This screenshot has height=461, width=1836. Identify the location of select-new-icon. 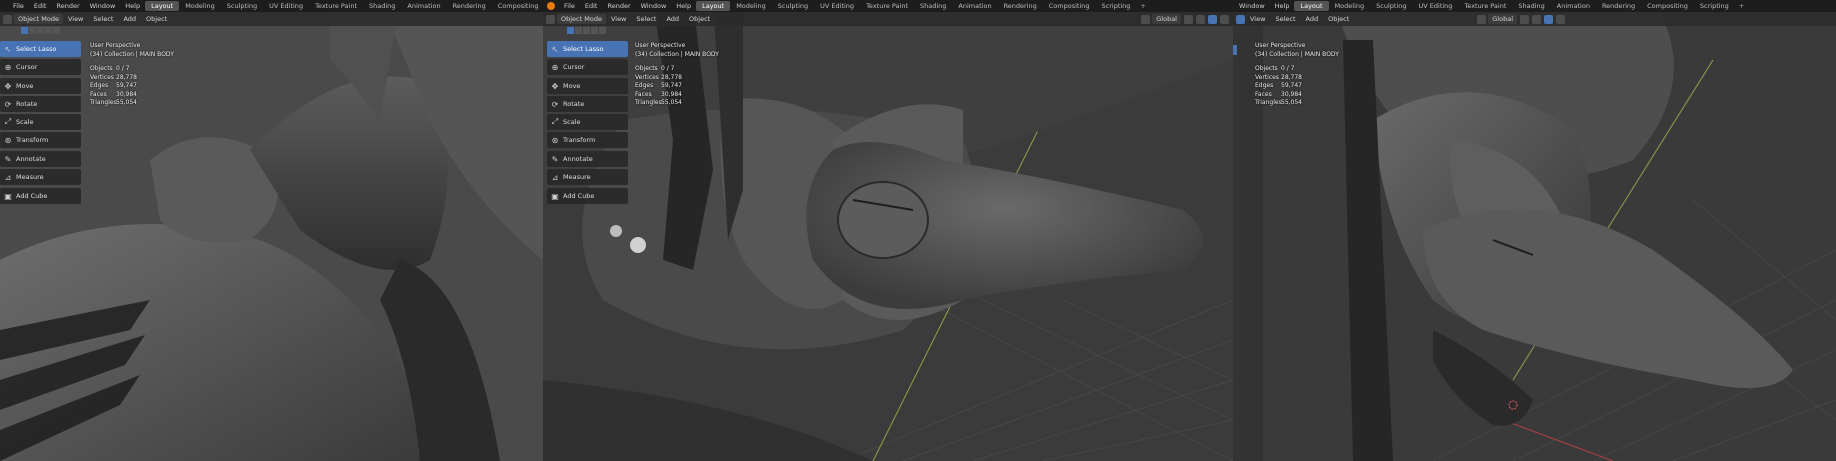
(570, 30).